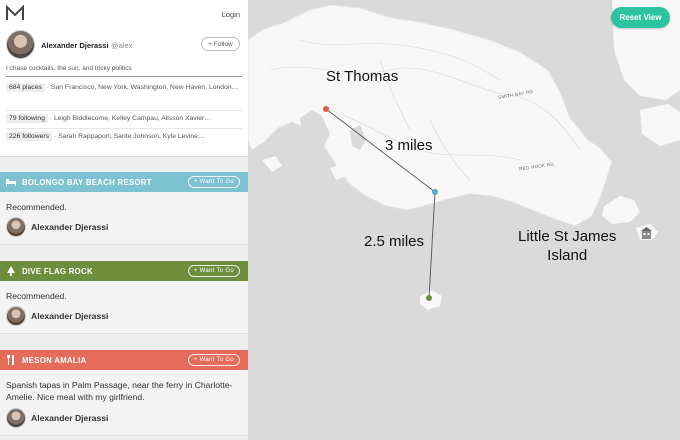  I want to click on map-label-little-st-james: Little St James Island, so click(567, 246).